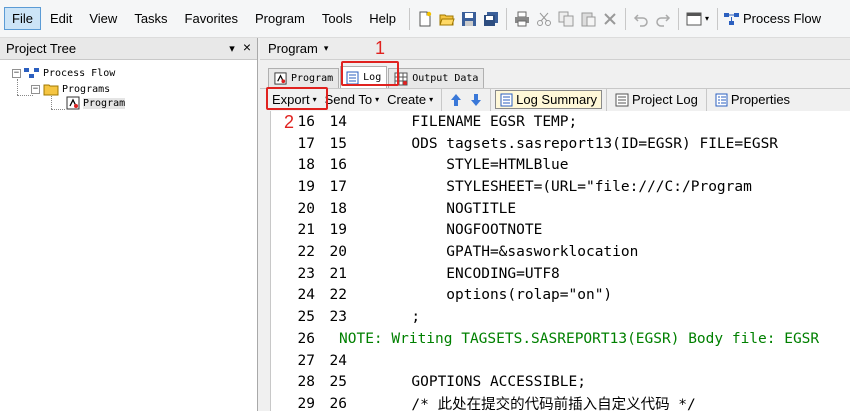 The height and width of the screenshot is (411, 850). I want to click on save-all-icon, so click(491, 19).